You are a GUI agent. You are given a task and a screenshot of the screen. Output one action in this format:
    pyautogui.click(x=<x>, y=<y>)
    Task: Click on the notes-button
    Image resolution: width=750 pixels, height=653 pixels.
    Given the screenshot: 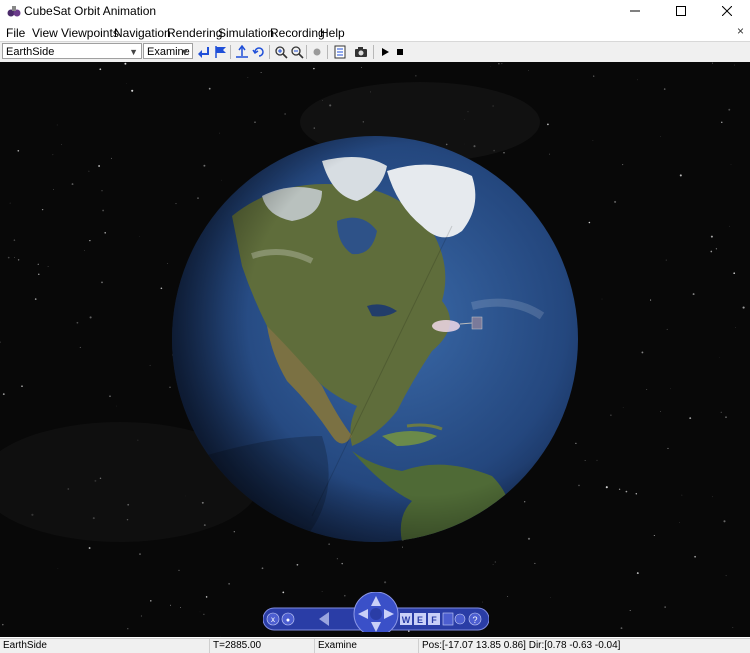 What is the action you would take?
    pyautogui.click(x=340, y=52)
    